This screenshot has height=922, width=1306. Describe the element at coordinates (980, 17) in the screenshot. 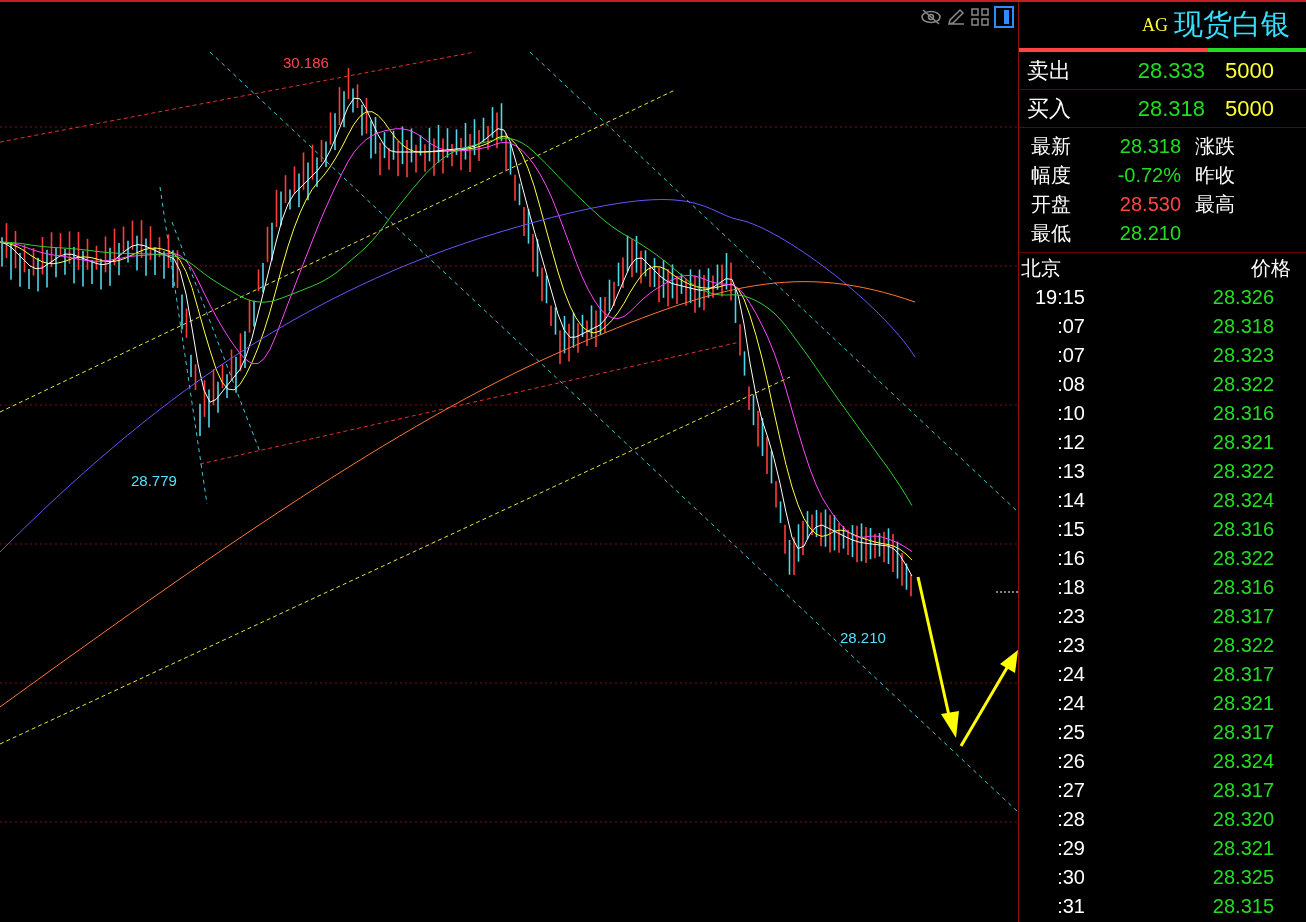

I see `grid-icon` at that location.